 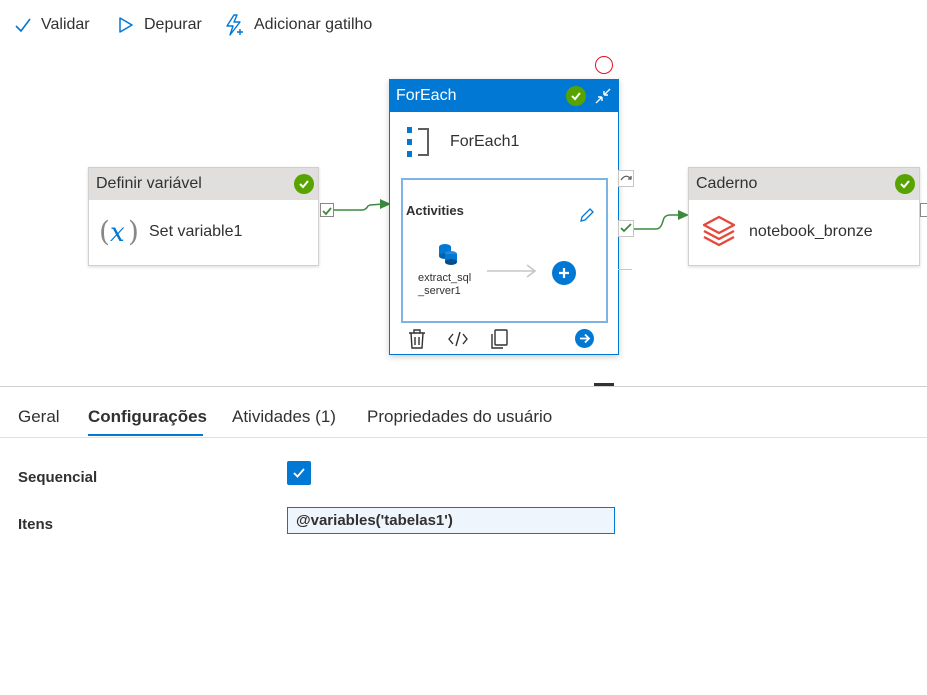 I want to click on notebook-type: Caderno, so click(x=727, y=183).